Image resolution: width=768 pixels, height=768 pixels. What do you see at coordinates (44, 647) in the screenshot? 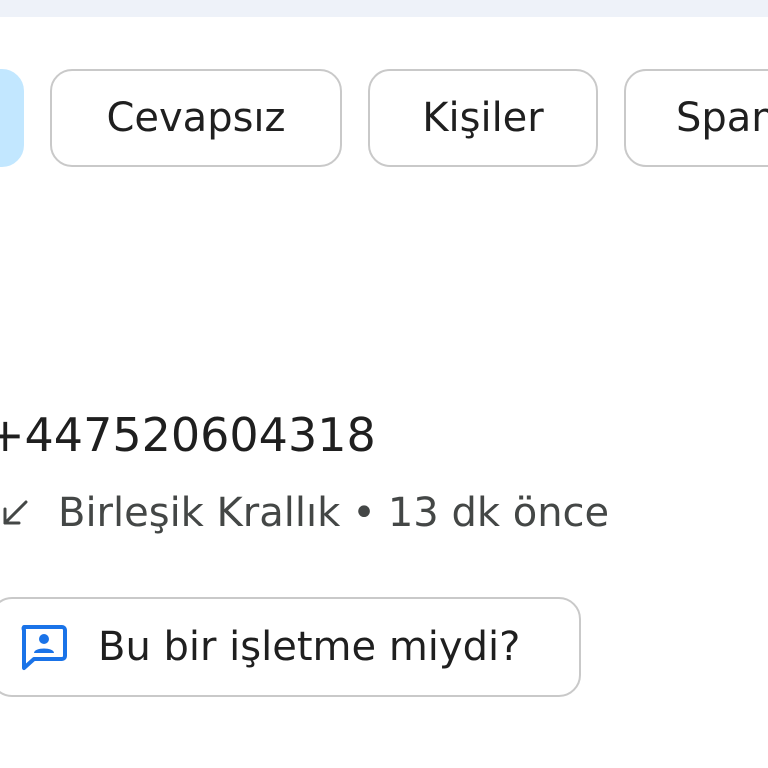
I see `business-feedback-icon` at bounding box center [44, 647].